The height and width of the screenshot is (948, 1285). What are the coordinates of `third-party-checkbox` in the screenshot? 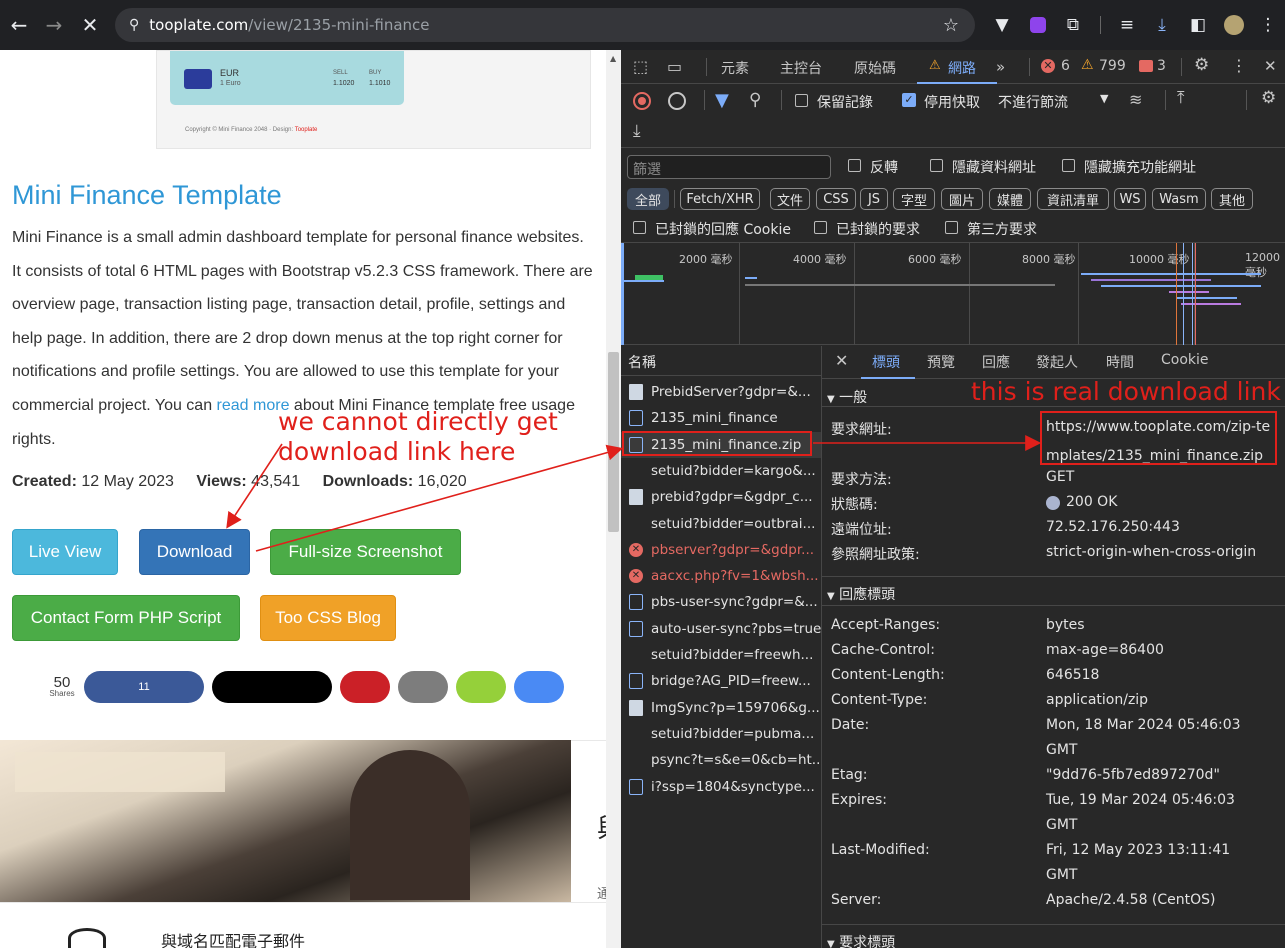 It's located at (951, 227).